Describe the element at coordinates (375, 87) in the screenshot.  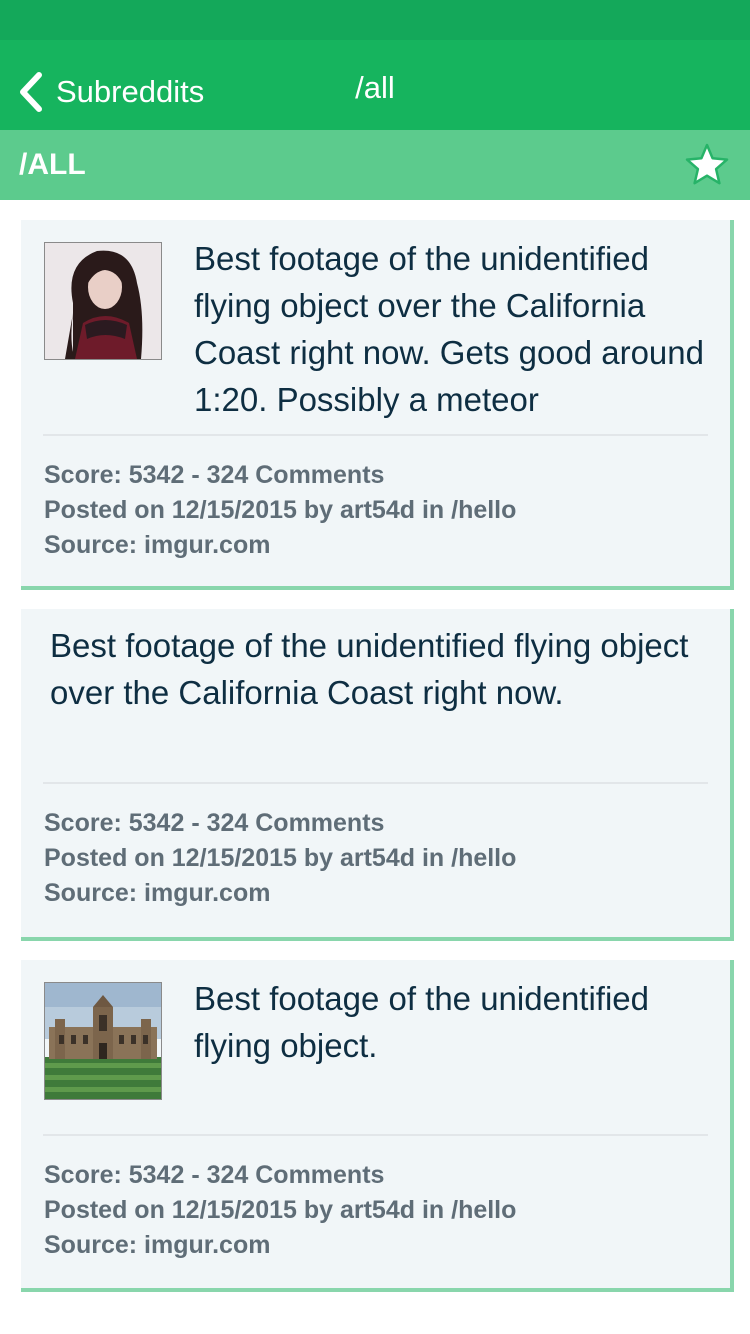
I see `page-title: /all` at that location.